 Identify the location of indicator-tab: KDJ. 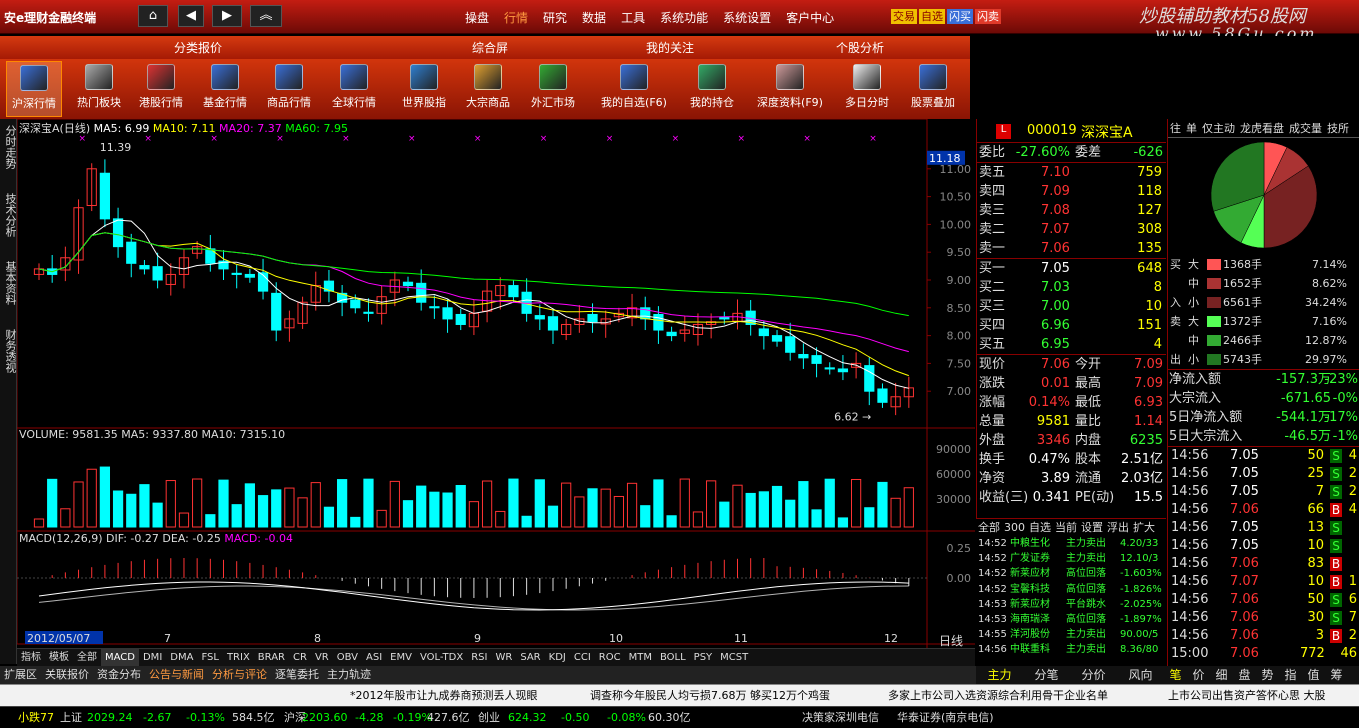
(557, 657).